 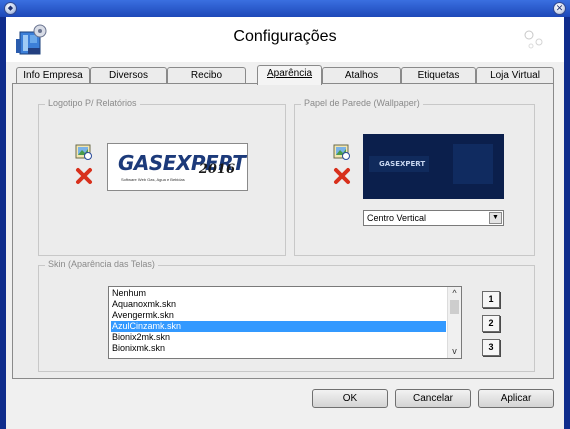 I want to click on tab-info-empresa: Info Empresa, so click(x=53, y=75).